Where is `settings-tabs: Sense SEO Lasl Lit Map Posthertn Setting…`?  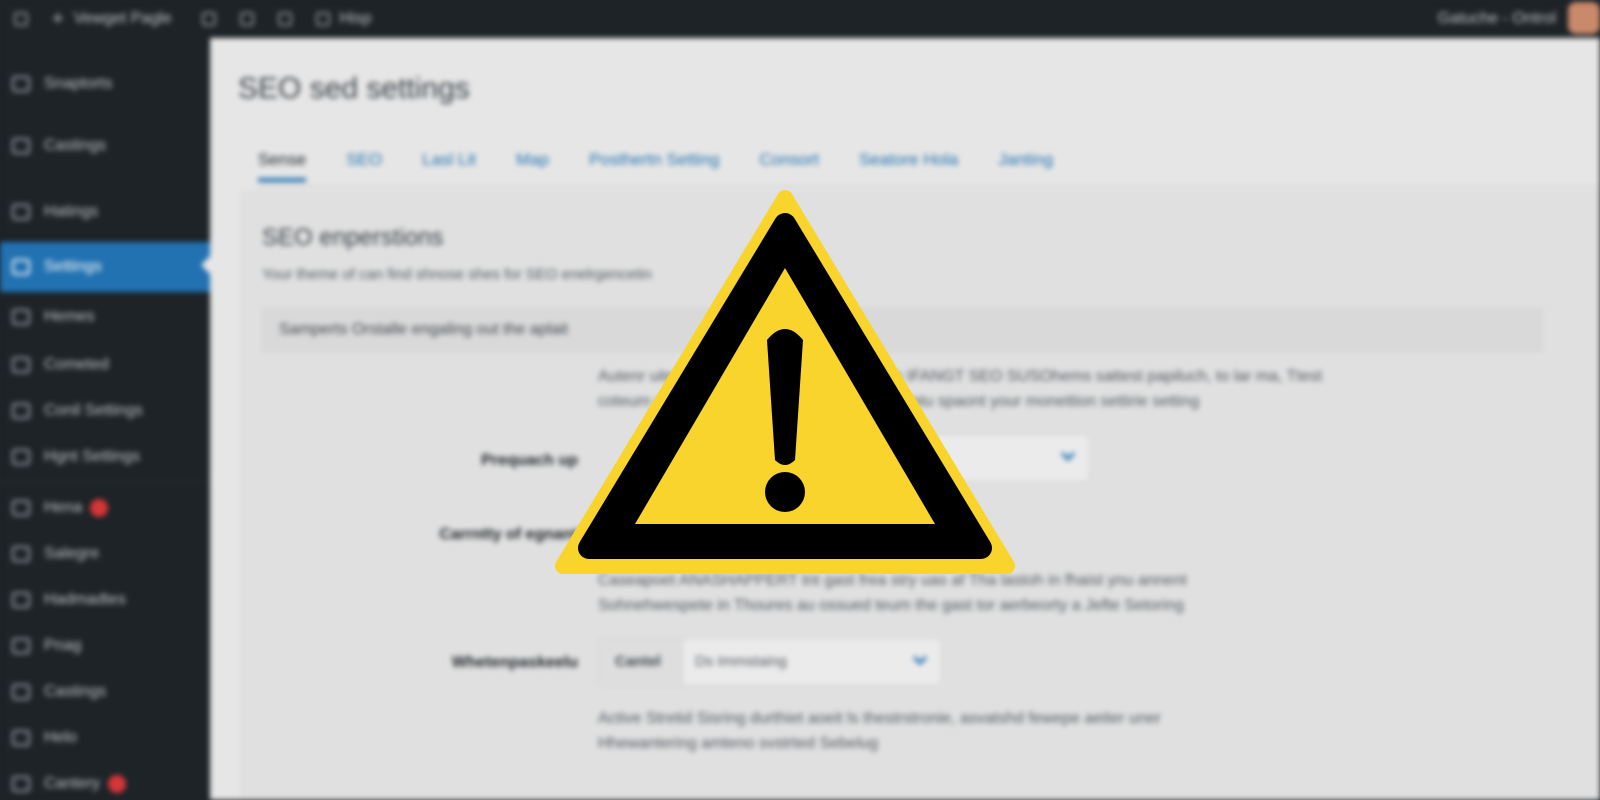
settings-tabs: Sense SEO Lasl Lit Map Posthertn Setting… is located at coordinates (675, 164).